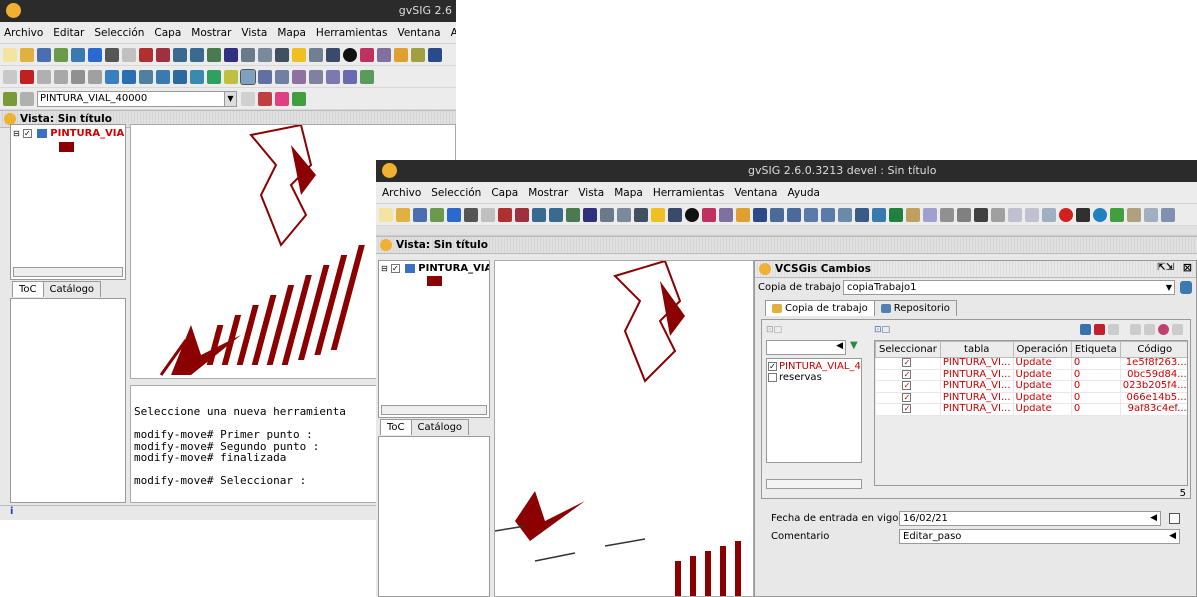 This screenshot has height=597, width=1197. What do you see at coordinates (146, 76) in the screenshot?
I see `polyline-icon` at bounding box center [146, 76].